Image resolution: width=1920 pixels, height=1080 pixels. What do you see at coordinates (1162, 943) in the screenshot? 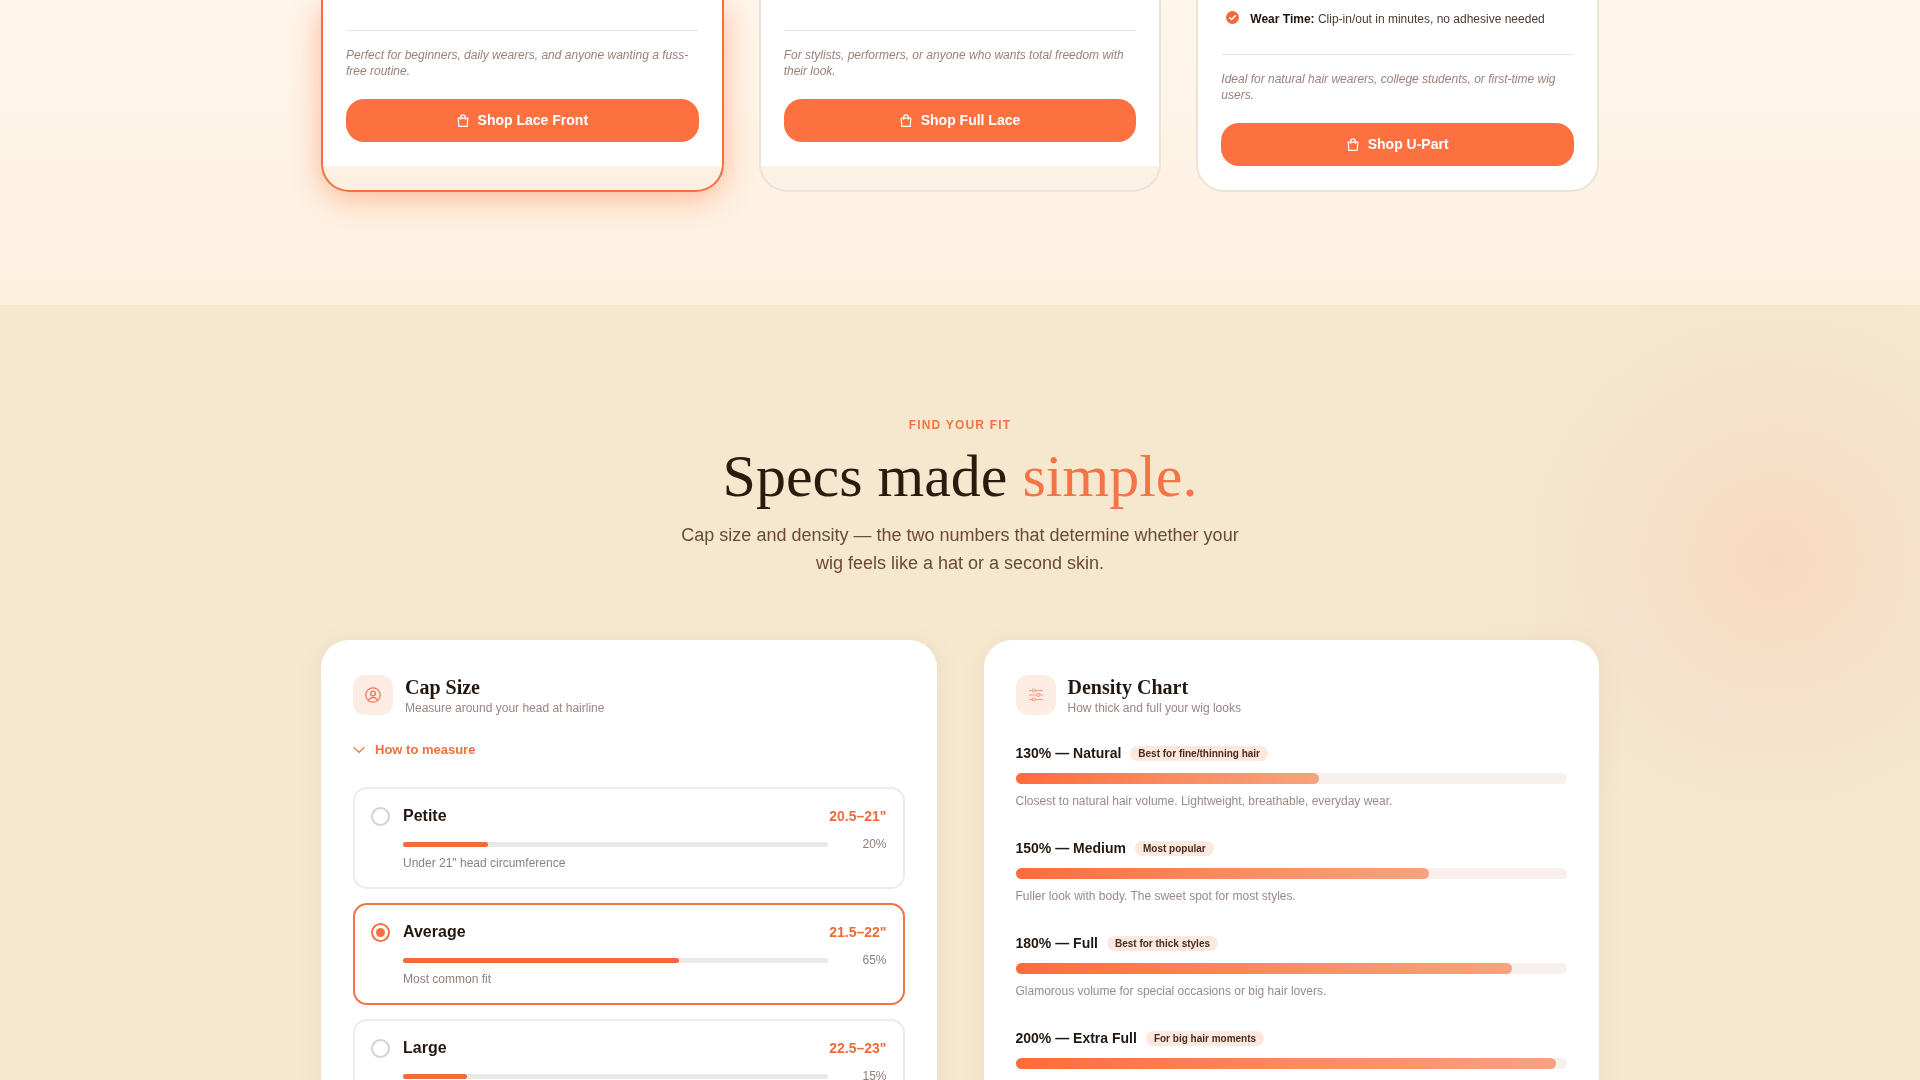
I see `density-tag: Best for thick styles` at bounding box center [1162, 943].